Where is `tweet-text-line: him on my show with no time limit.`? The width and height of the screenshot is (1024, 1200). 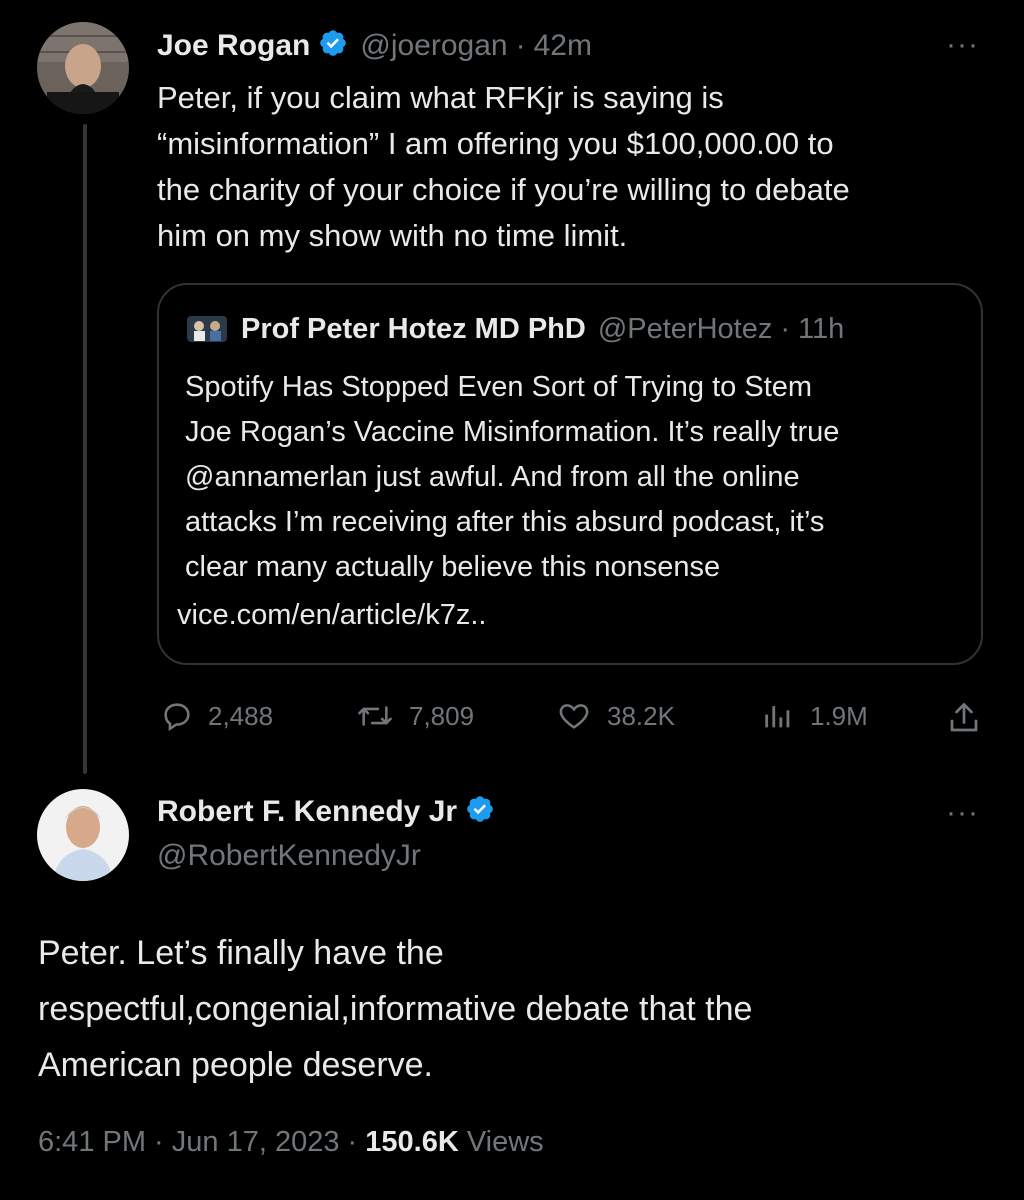
tweet-text-line: him on my show with no time limit. is located at coordinates (392, 235).